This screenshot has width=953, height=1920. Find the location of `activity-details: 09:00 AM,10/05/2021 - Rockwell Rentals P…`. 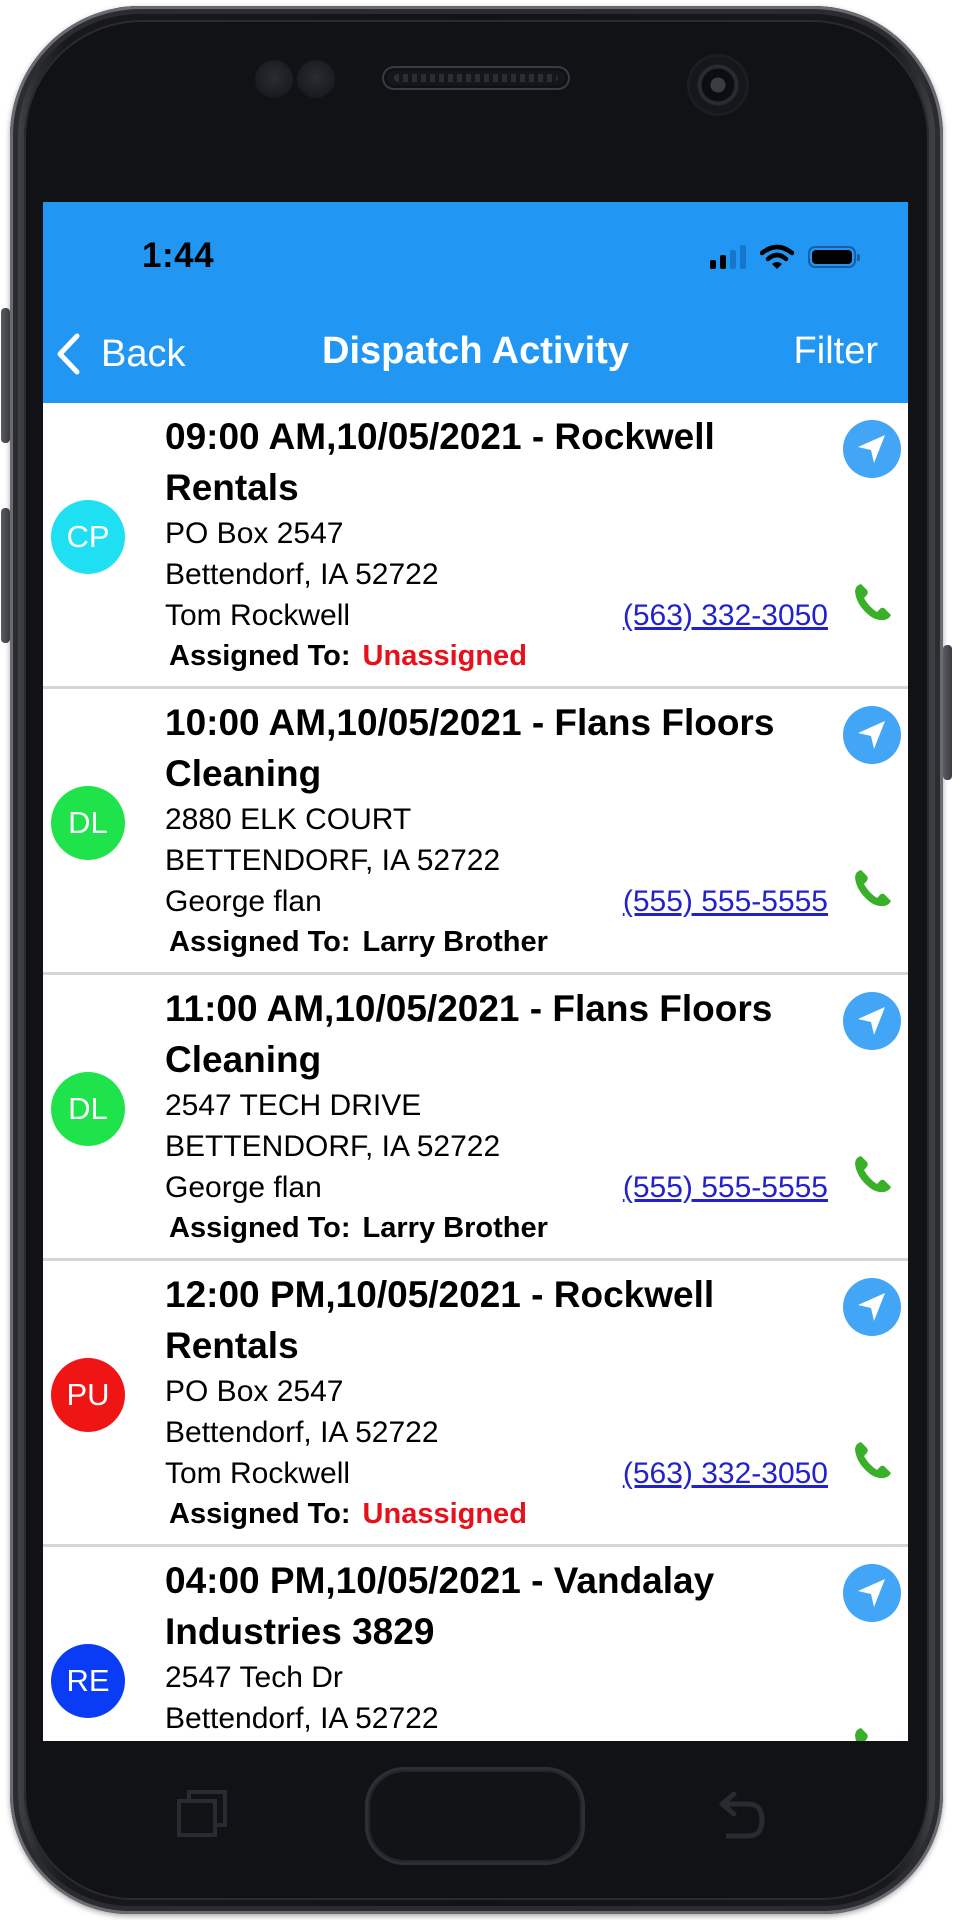

activity-details: 09:00 AM,10/05/2021 - Rockwell Rentals P… is located at coordinates (496, 543).